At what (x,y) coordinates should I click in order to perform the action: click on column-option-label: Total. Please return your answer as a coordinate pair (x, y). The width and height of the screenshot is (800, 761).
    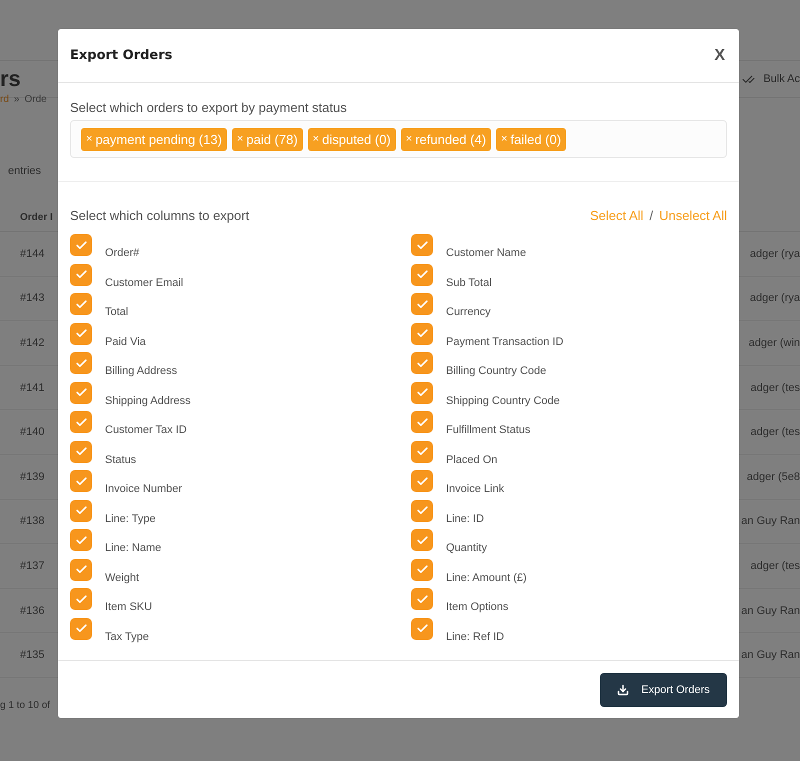
    Looking at the image, I should click on (116, 313).